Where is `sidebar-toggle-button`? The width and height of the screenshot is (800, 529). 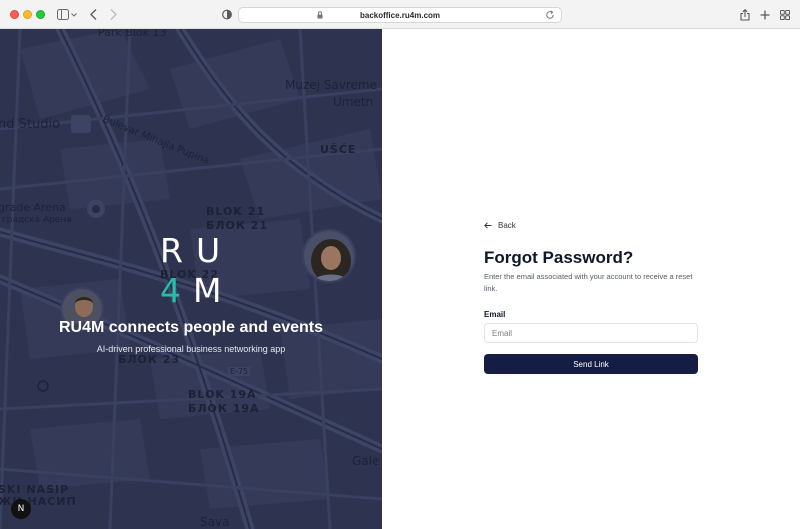
sidebar-toggle-button is located at coordinates (67, 14).